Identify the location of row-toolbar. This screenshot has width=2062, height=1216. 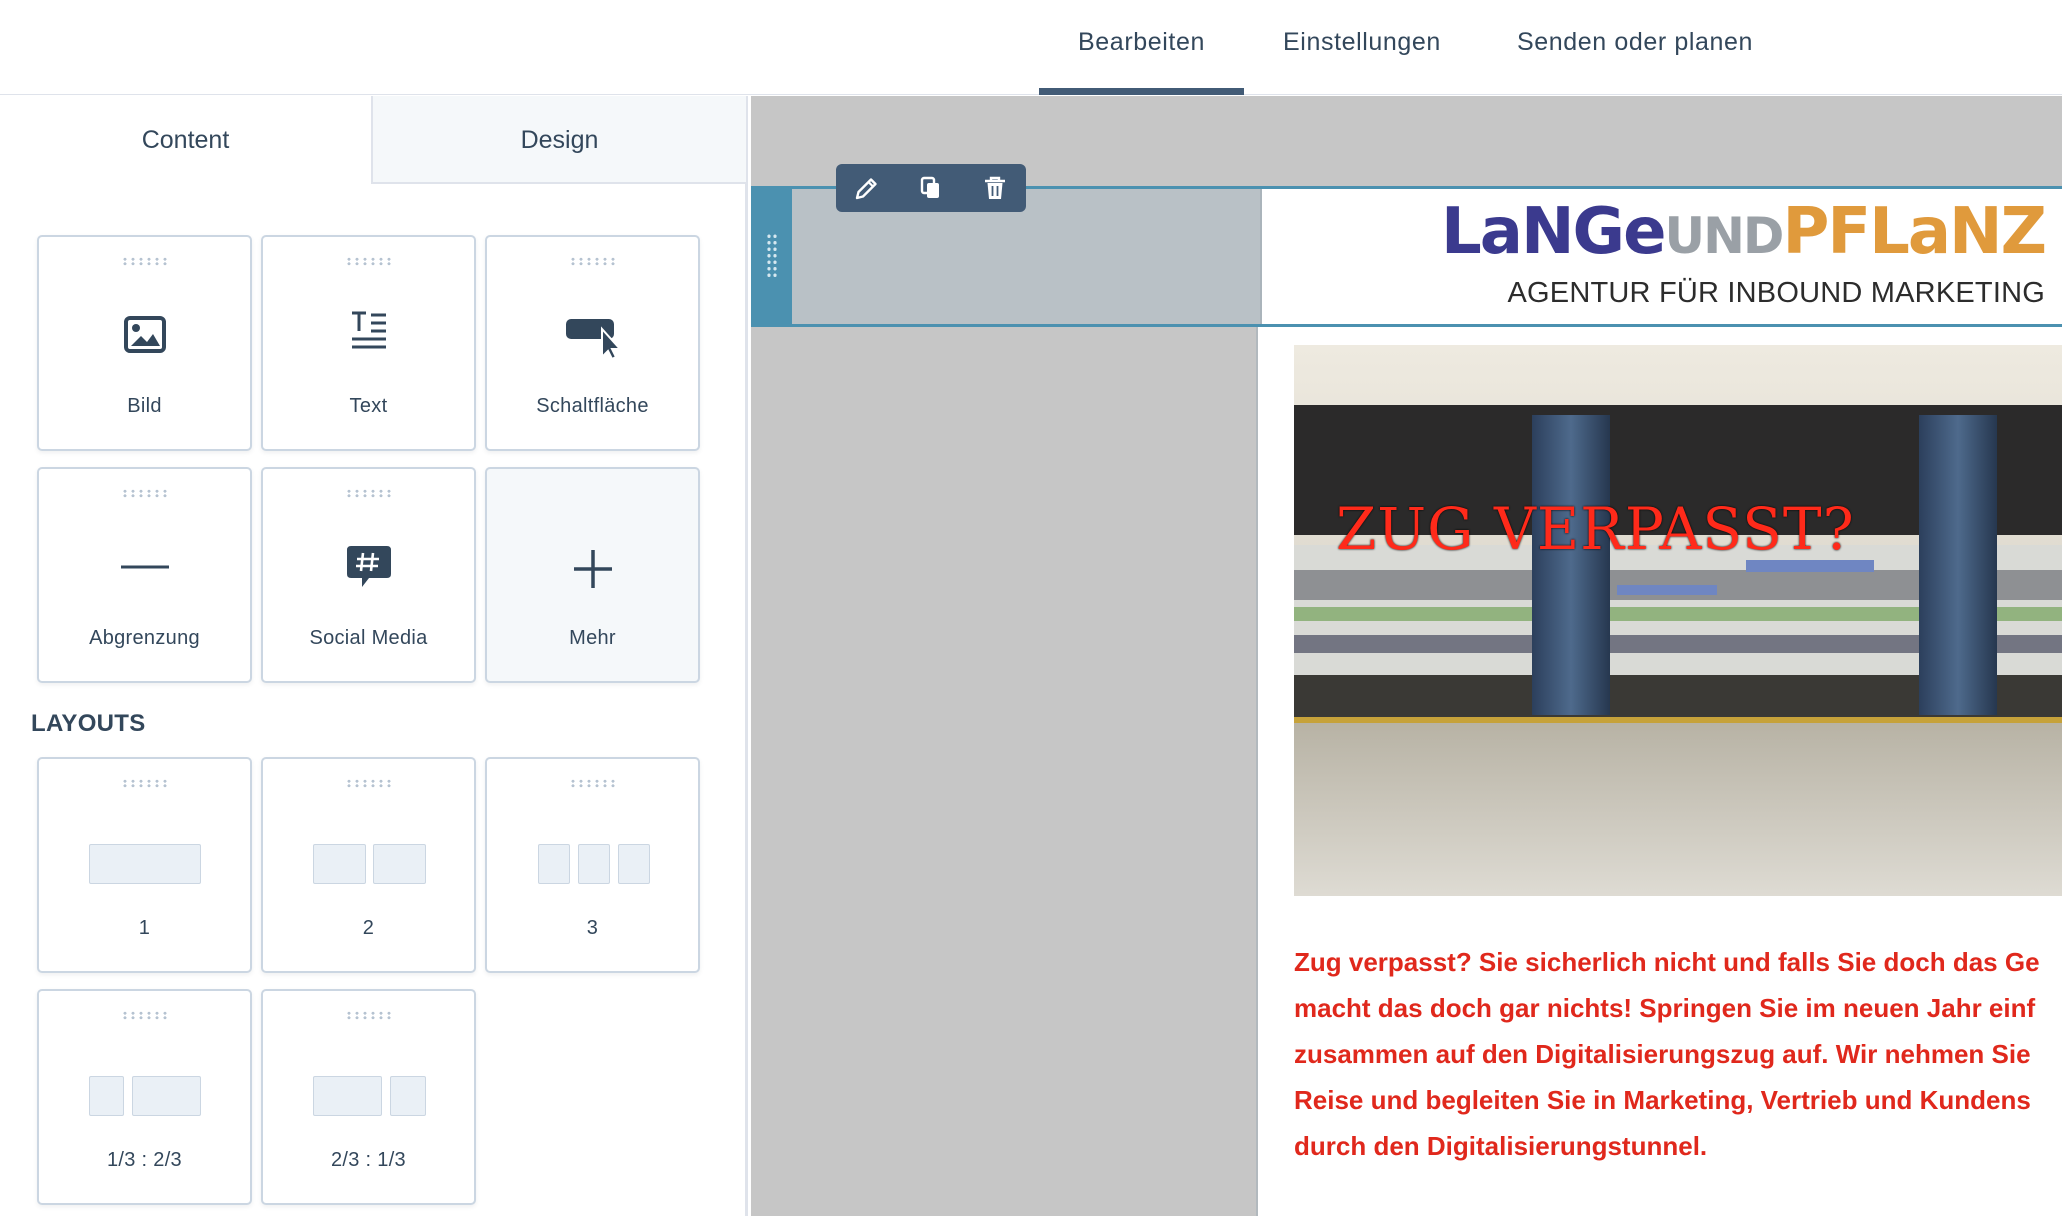
(931, 188).